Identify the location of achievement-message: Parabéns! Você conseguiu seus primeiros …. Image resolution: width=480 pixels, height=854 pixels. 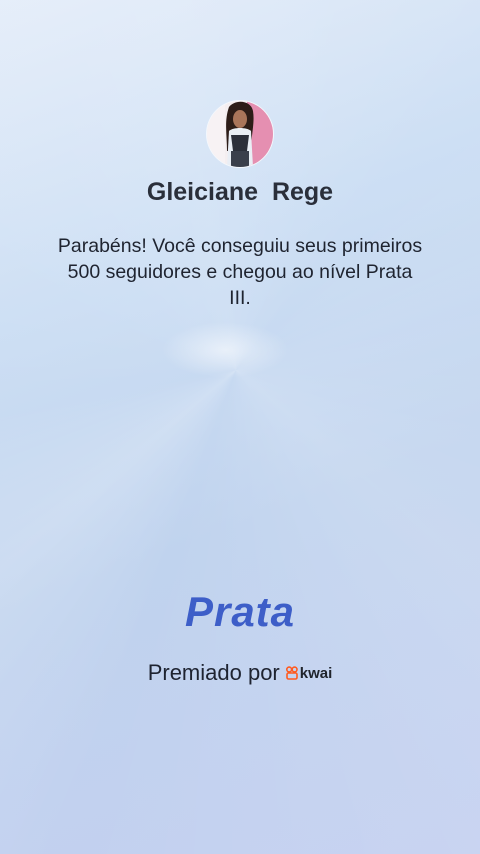
(240, 272).